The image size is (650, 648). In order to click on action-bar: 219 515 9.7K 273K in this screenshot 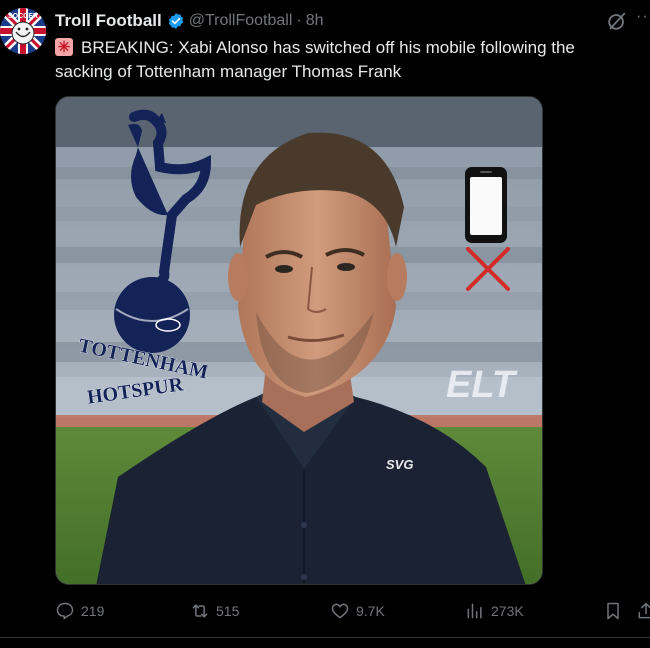, I will do `click(352, 611)`.